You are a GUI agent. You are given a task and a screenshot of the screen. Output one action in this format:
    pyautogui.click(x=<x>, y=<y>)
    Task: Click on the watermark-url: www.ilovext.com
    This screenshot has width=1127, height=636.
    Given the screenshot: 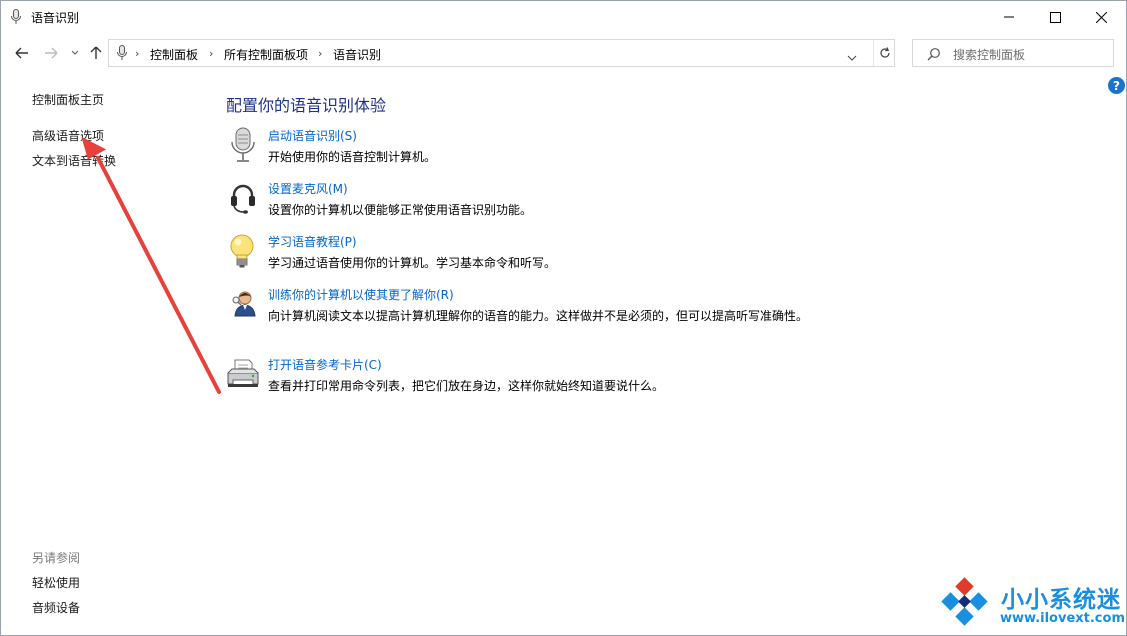 What is the action you would take?
    pyautogui.click(x=1062, y=618)
    